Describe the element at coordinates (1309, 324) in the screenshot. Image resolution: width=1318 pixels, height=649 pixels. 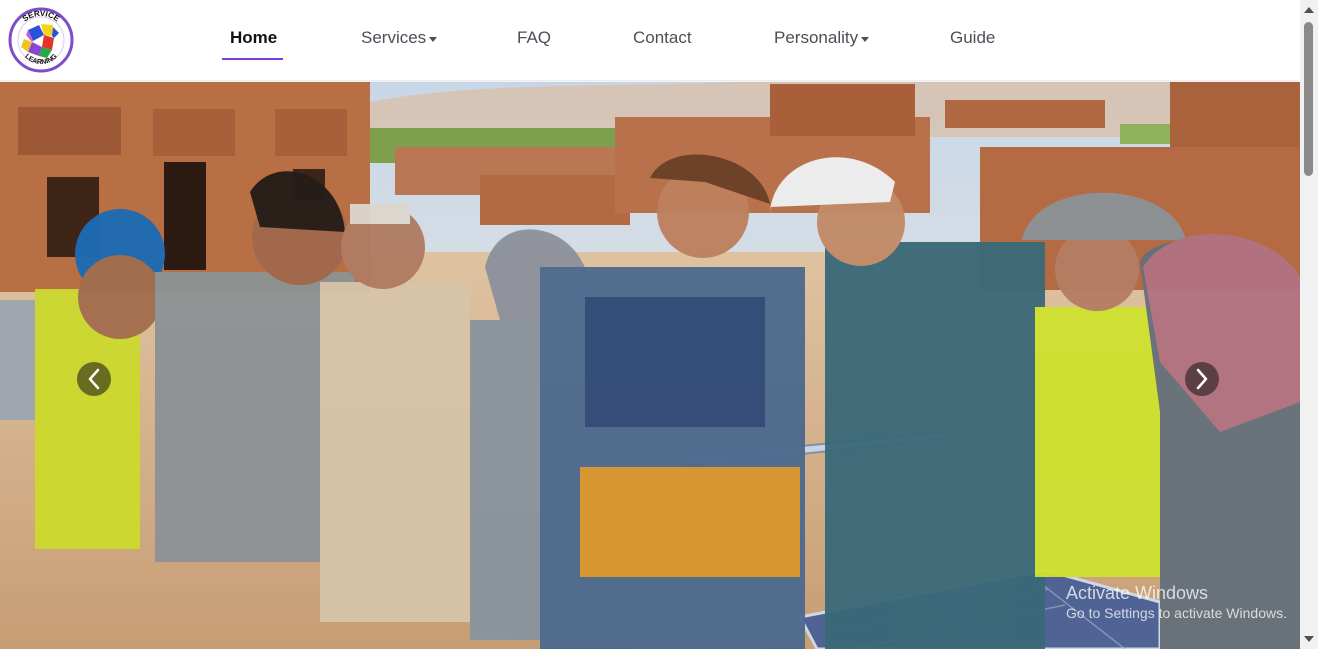
I see `vertical-scrollbar` at that location.